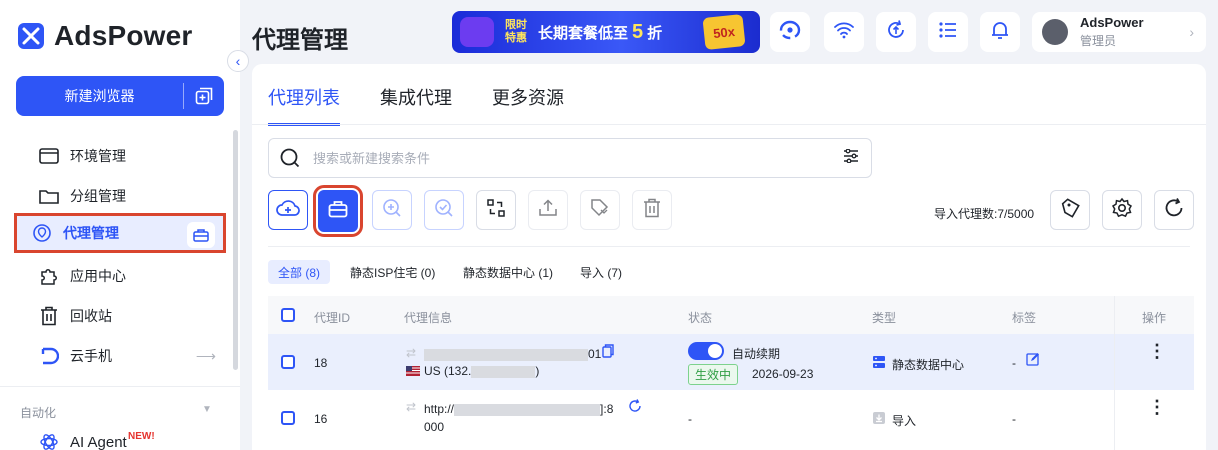 This screenshot has height=450, width=1218. What do you see at coordinates (516, 25) in the screenshot?
I see `promo-tag-line1: 限时` at bounding box center [516, 25].